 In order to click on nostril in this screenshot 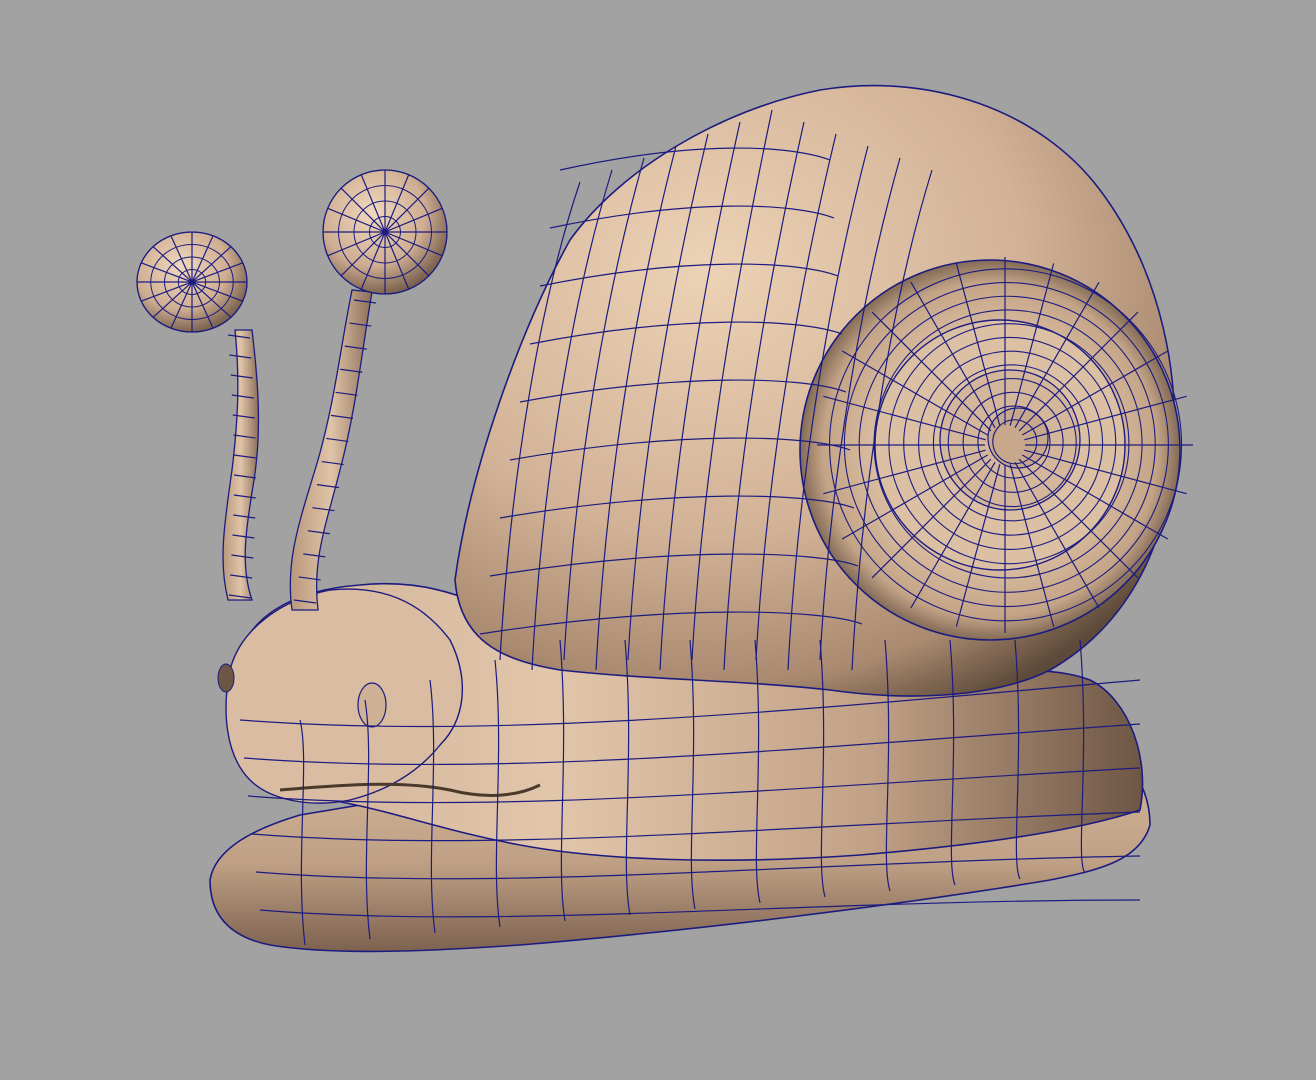, I will do `click(372, 705)`.